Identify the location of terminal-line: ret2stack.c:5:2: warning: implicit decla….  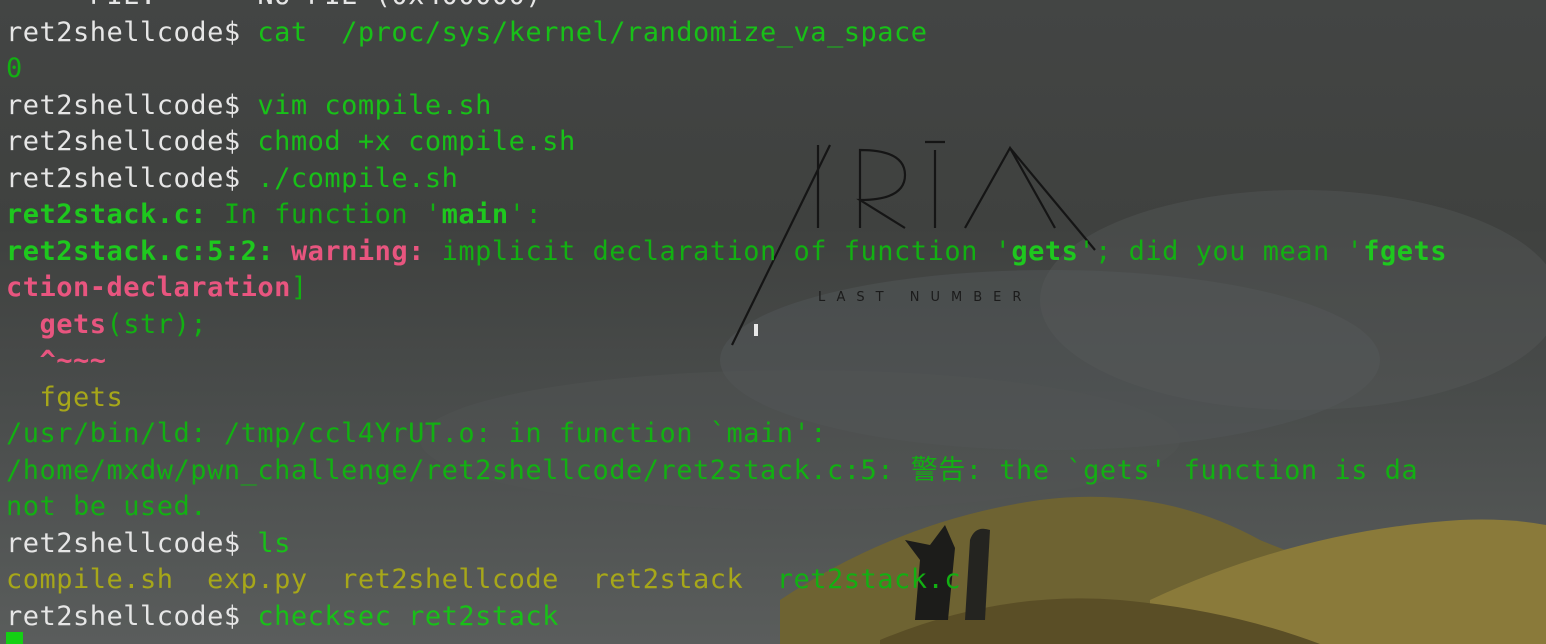
(776, 252).